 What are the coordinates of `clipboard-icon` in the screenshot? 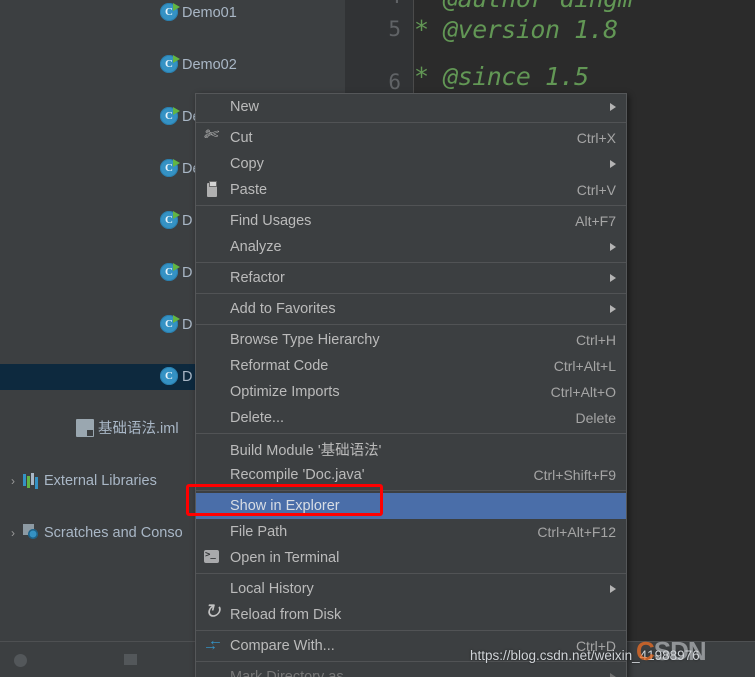 It's located at (214, 190).